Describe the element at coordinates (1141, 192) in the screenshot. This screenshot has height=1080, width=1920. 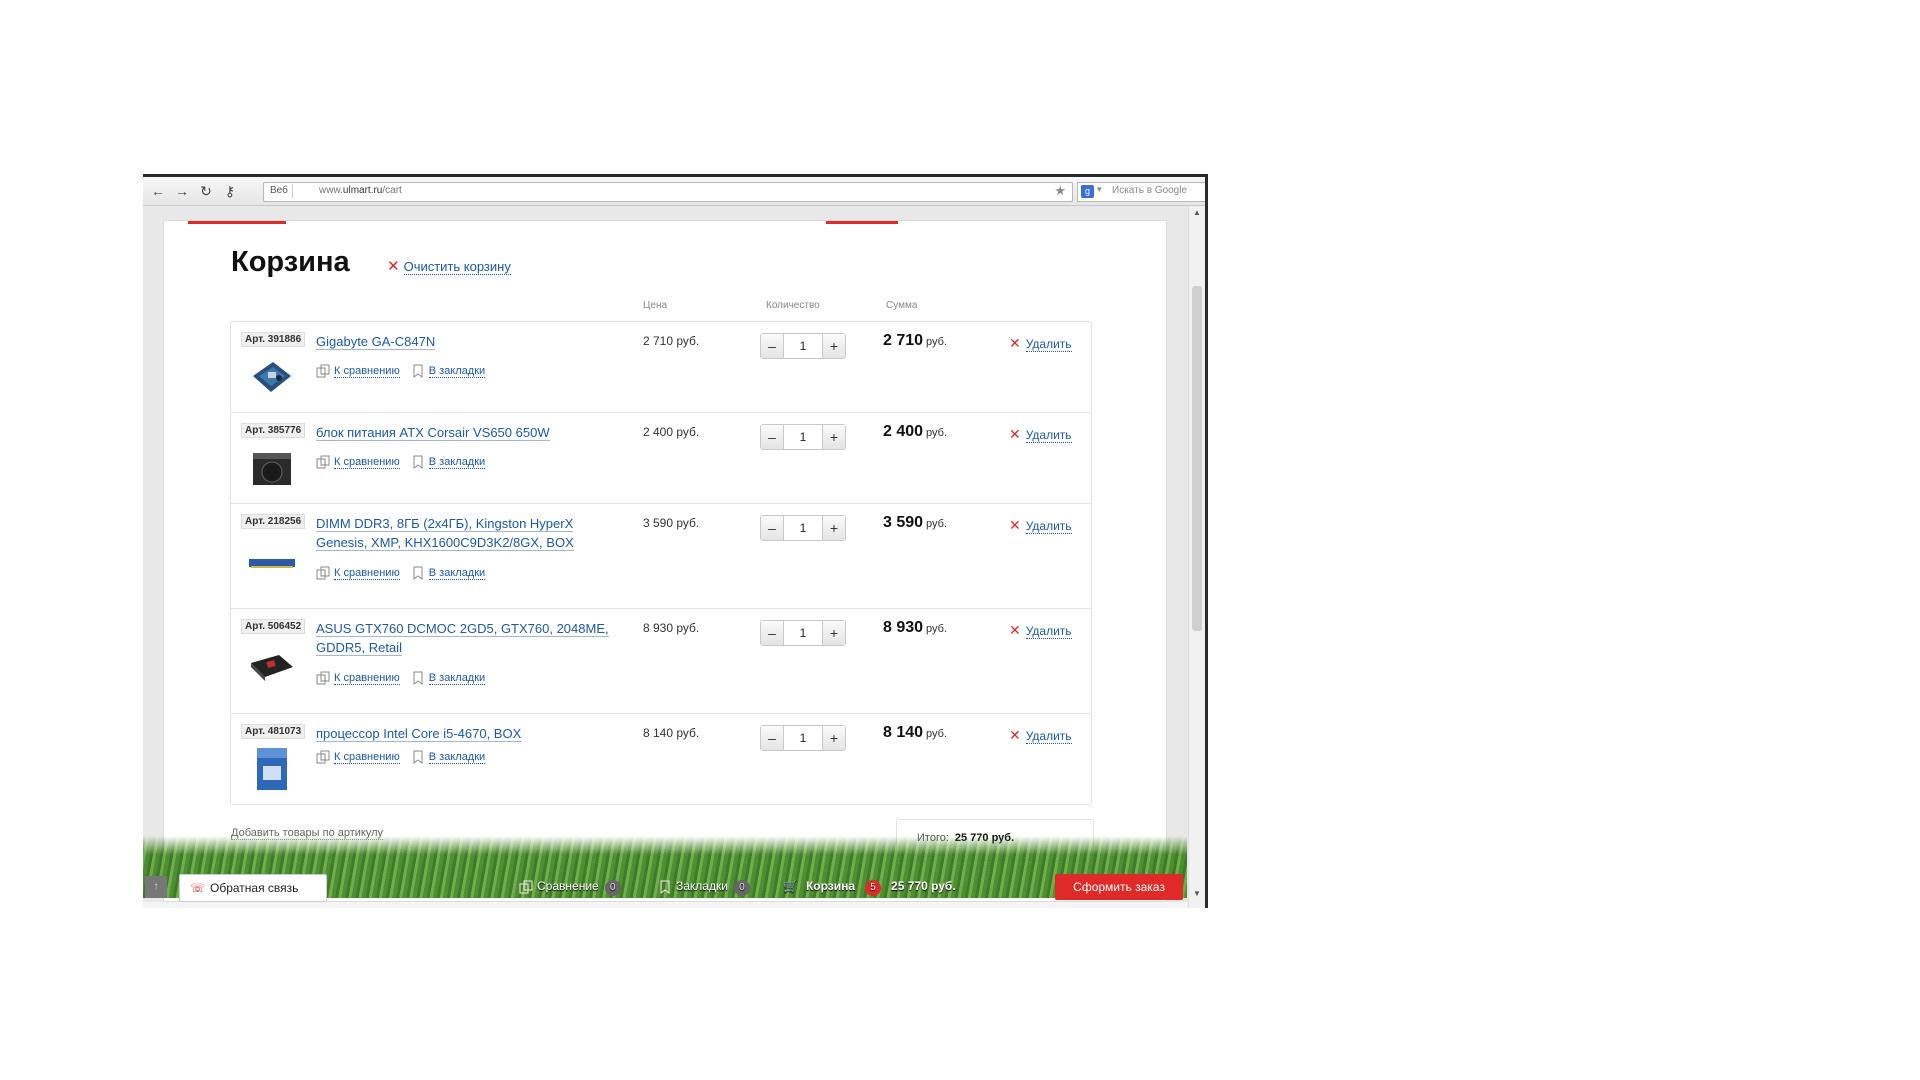
I see `search-input: g ▾ Искать в Google` at that location.